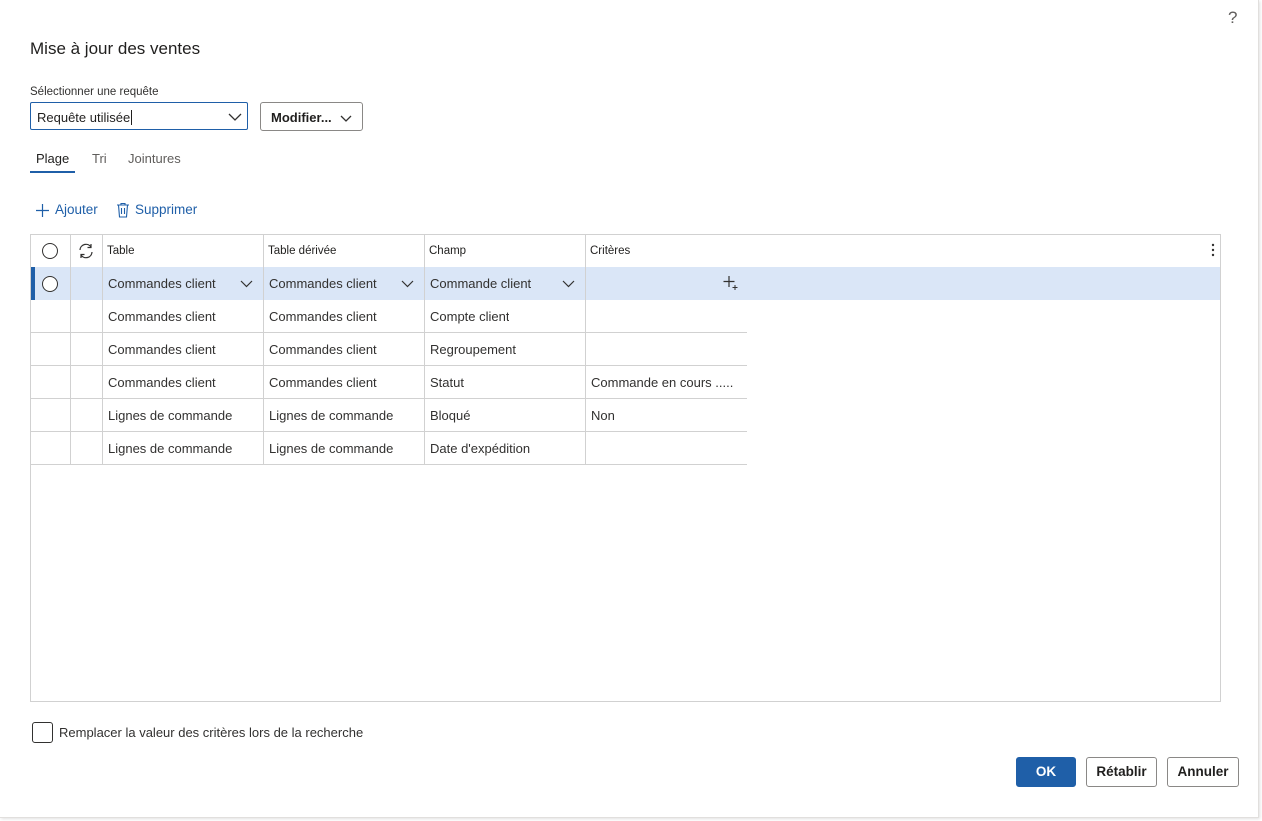  Describe the element at coordinates (505, 251) in the screenshot. I see `column-header-field: Champ` at that location.